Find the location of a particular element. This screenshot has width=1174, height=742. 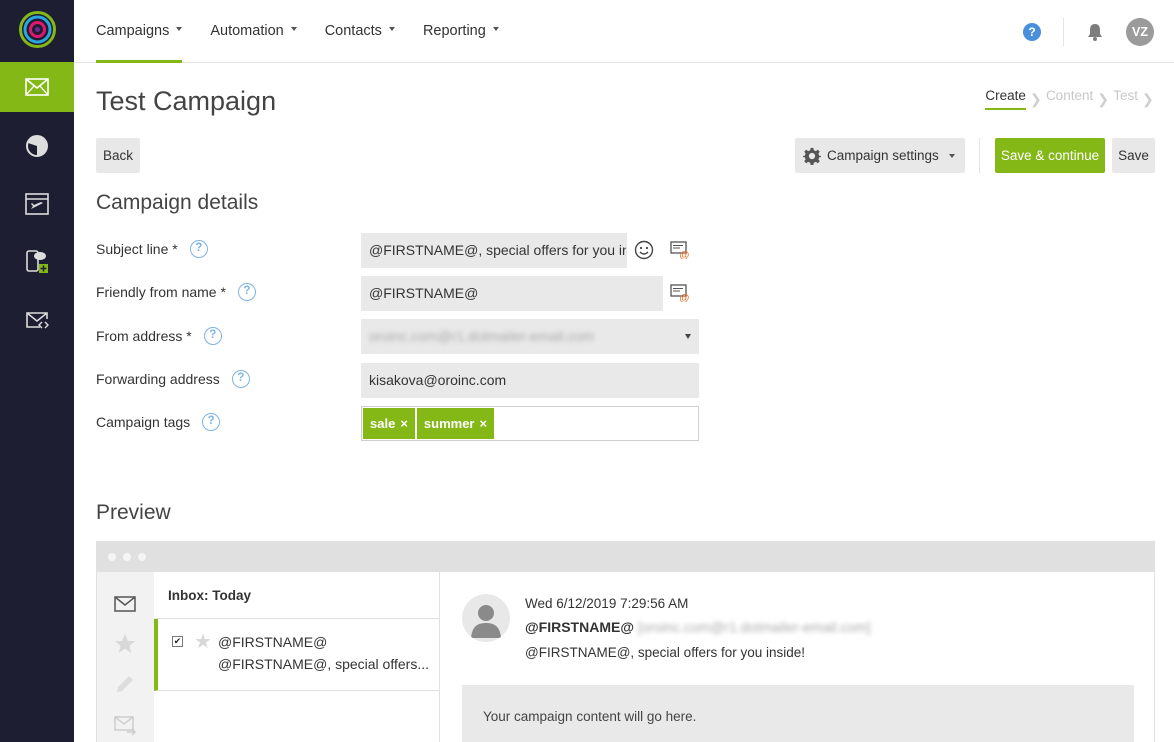

forwarding-address-label: Forwarding address ? is located at coordinates (173, 379).